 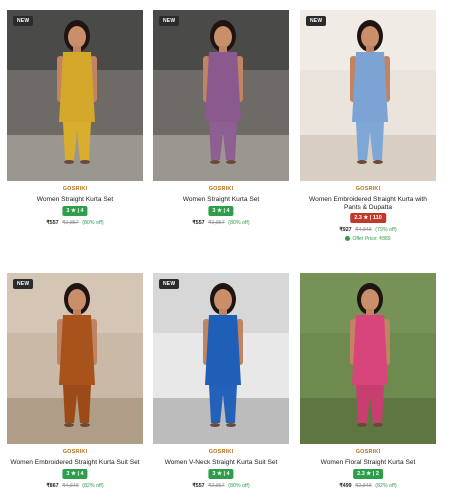 What do you see at coordinates (345, 486) in the screenshot?
I see `sale-price: ₹499` at bounding box center [345, 486].